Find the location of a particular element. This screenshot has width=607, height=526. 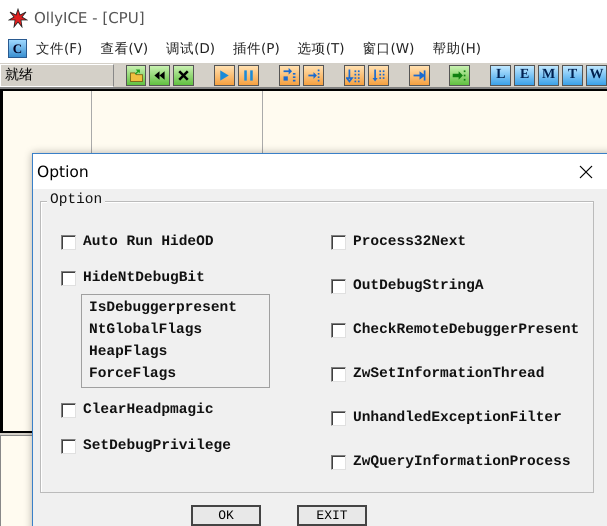

option-label: ZwQueryInformationProcess is located at coordinates (462, 462).